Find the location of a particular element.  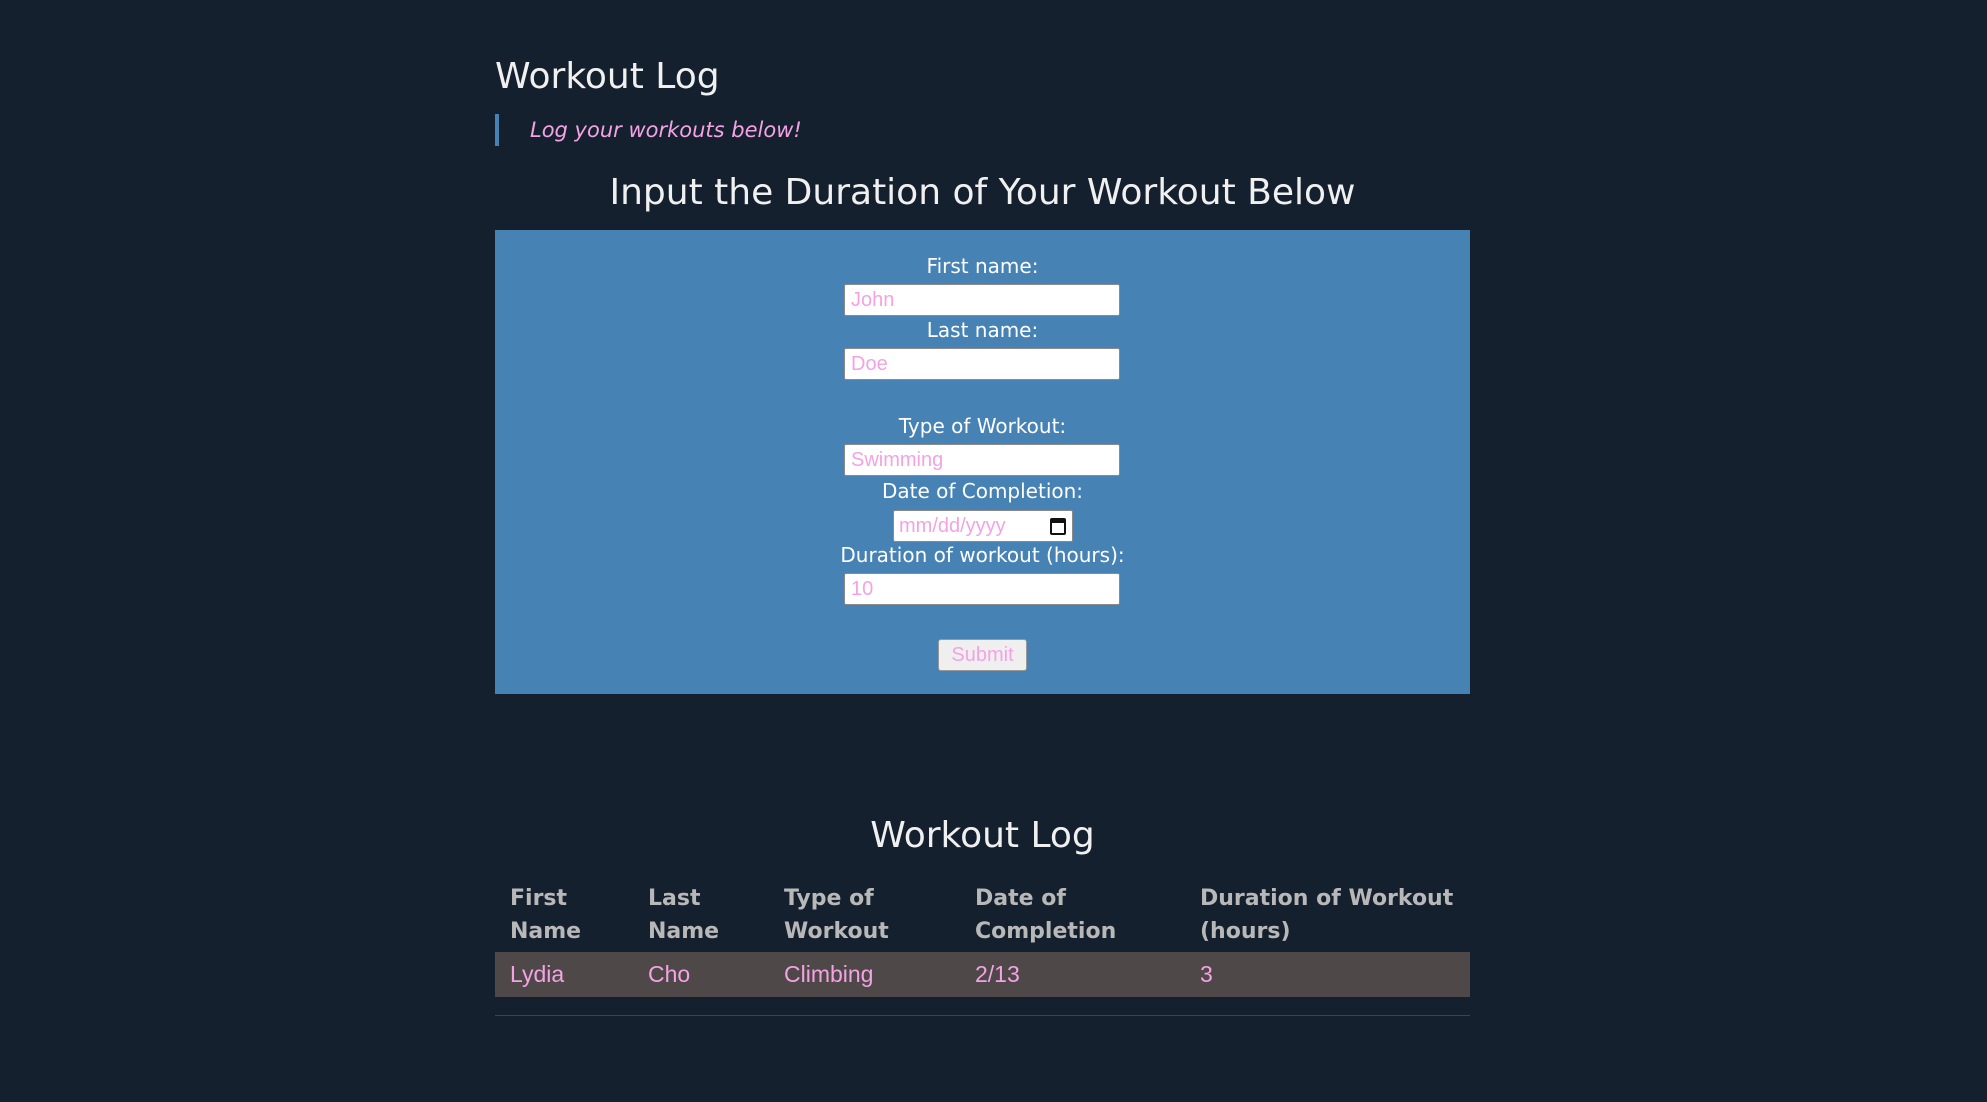

cell-first-name: Lydia is located at coordinates (564, 974).